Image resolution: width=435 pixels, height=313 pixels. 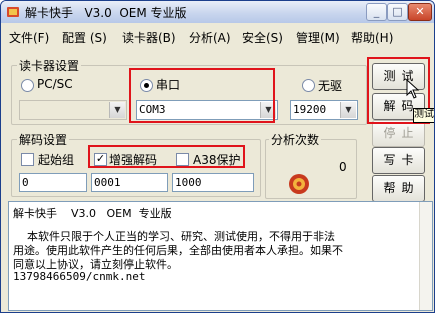 I want to click on logo-icon, so click(x=299, y=184).